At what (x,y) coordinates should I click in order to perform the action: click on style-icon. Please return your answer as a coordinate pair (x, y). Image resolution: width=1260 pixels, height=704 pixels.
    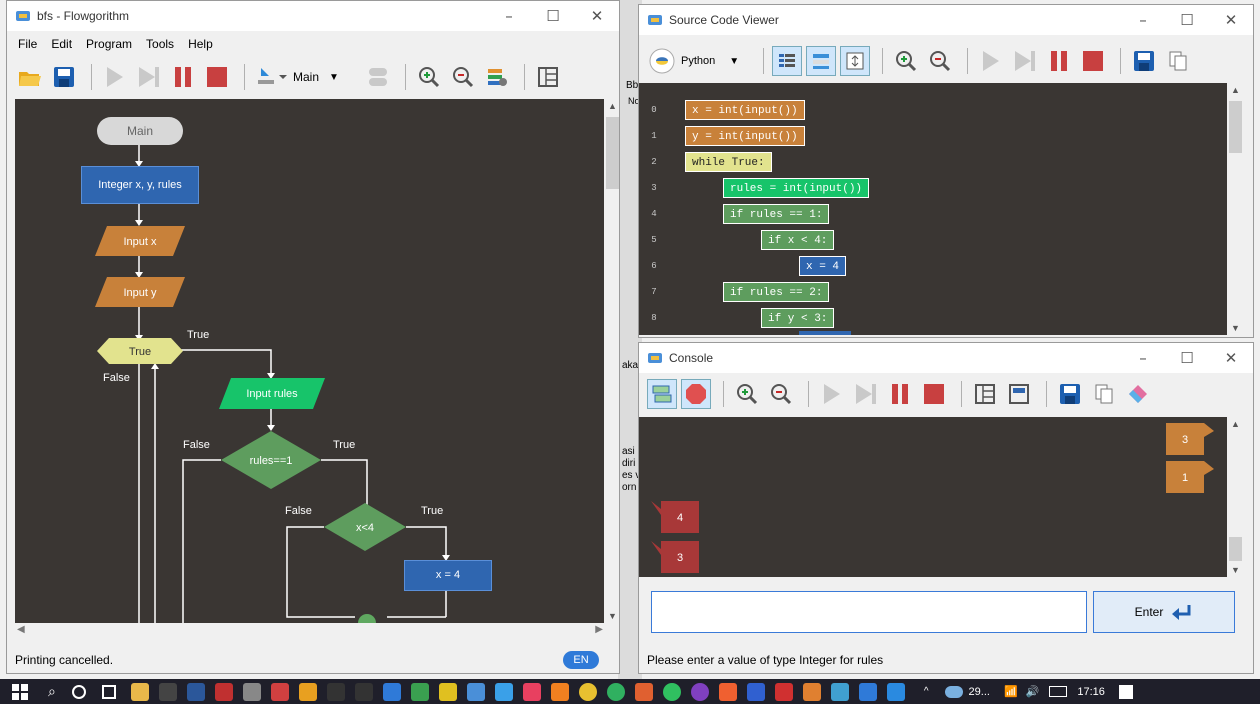
    Looking at the image, I should click on (497, 77).